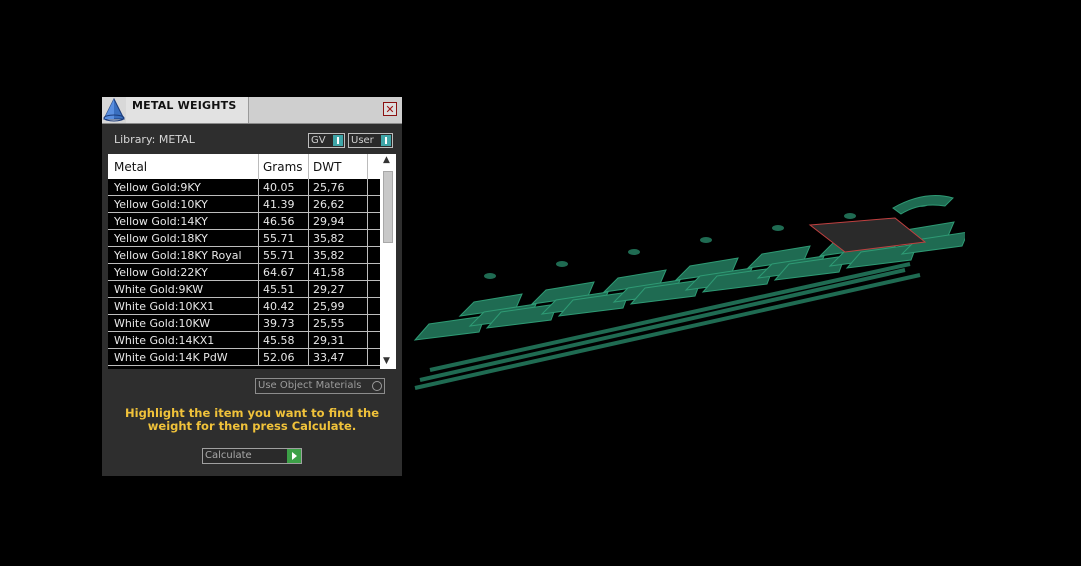 This screenshot has width=1081, height=566. I want to click on scroll-thumb, so click(388, 207).